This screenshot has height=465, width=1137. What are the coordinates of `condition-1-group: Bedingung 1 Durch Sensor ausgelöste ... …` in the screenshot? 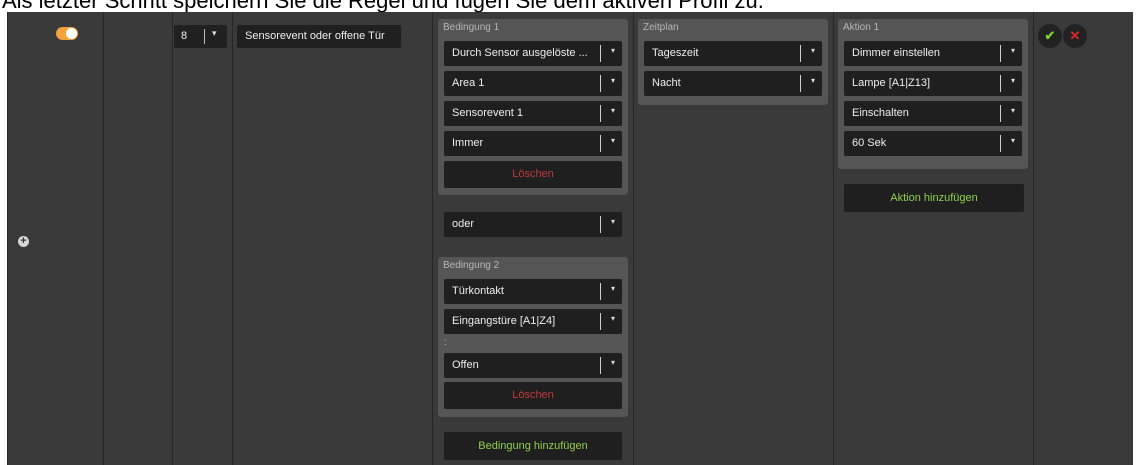 It's located at (533, 107).